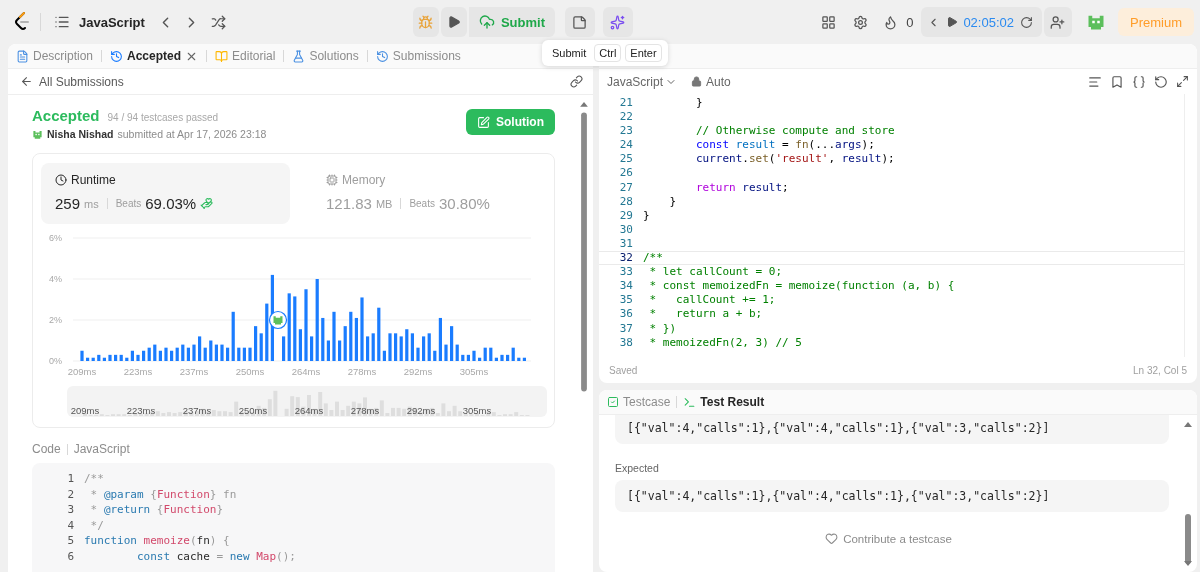 This screenshot has width=1200, height=572. Describe the element at coordinates (1161, 81) in the screenshot. I see `reset-icon` at that location.